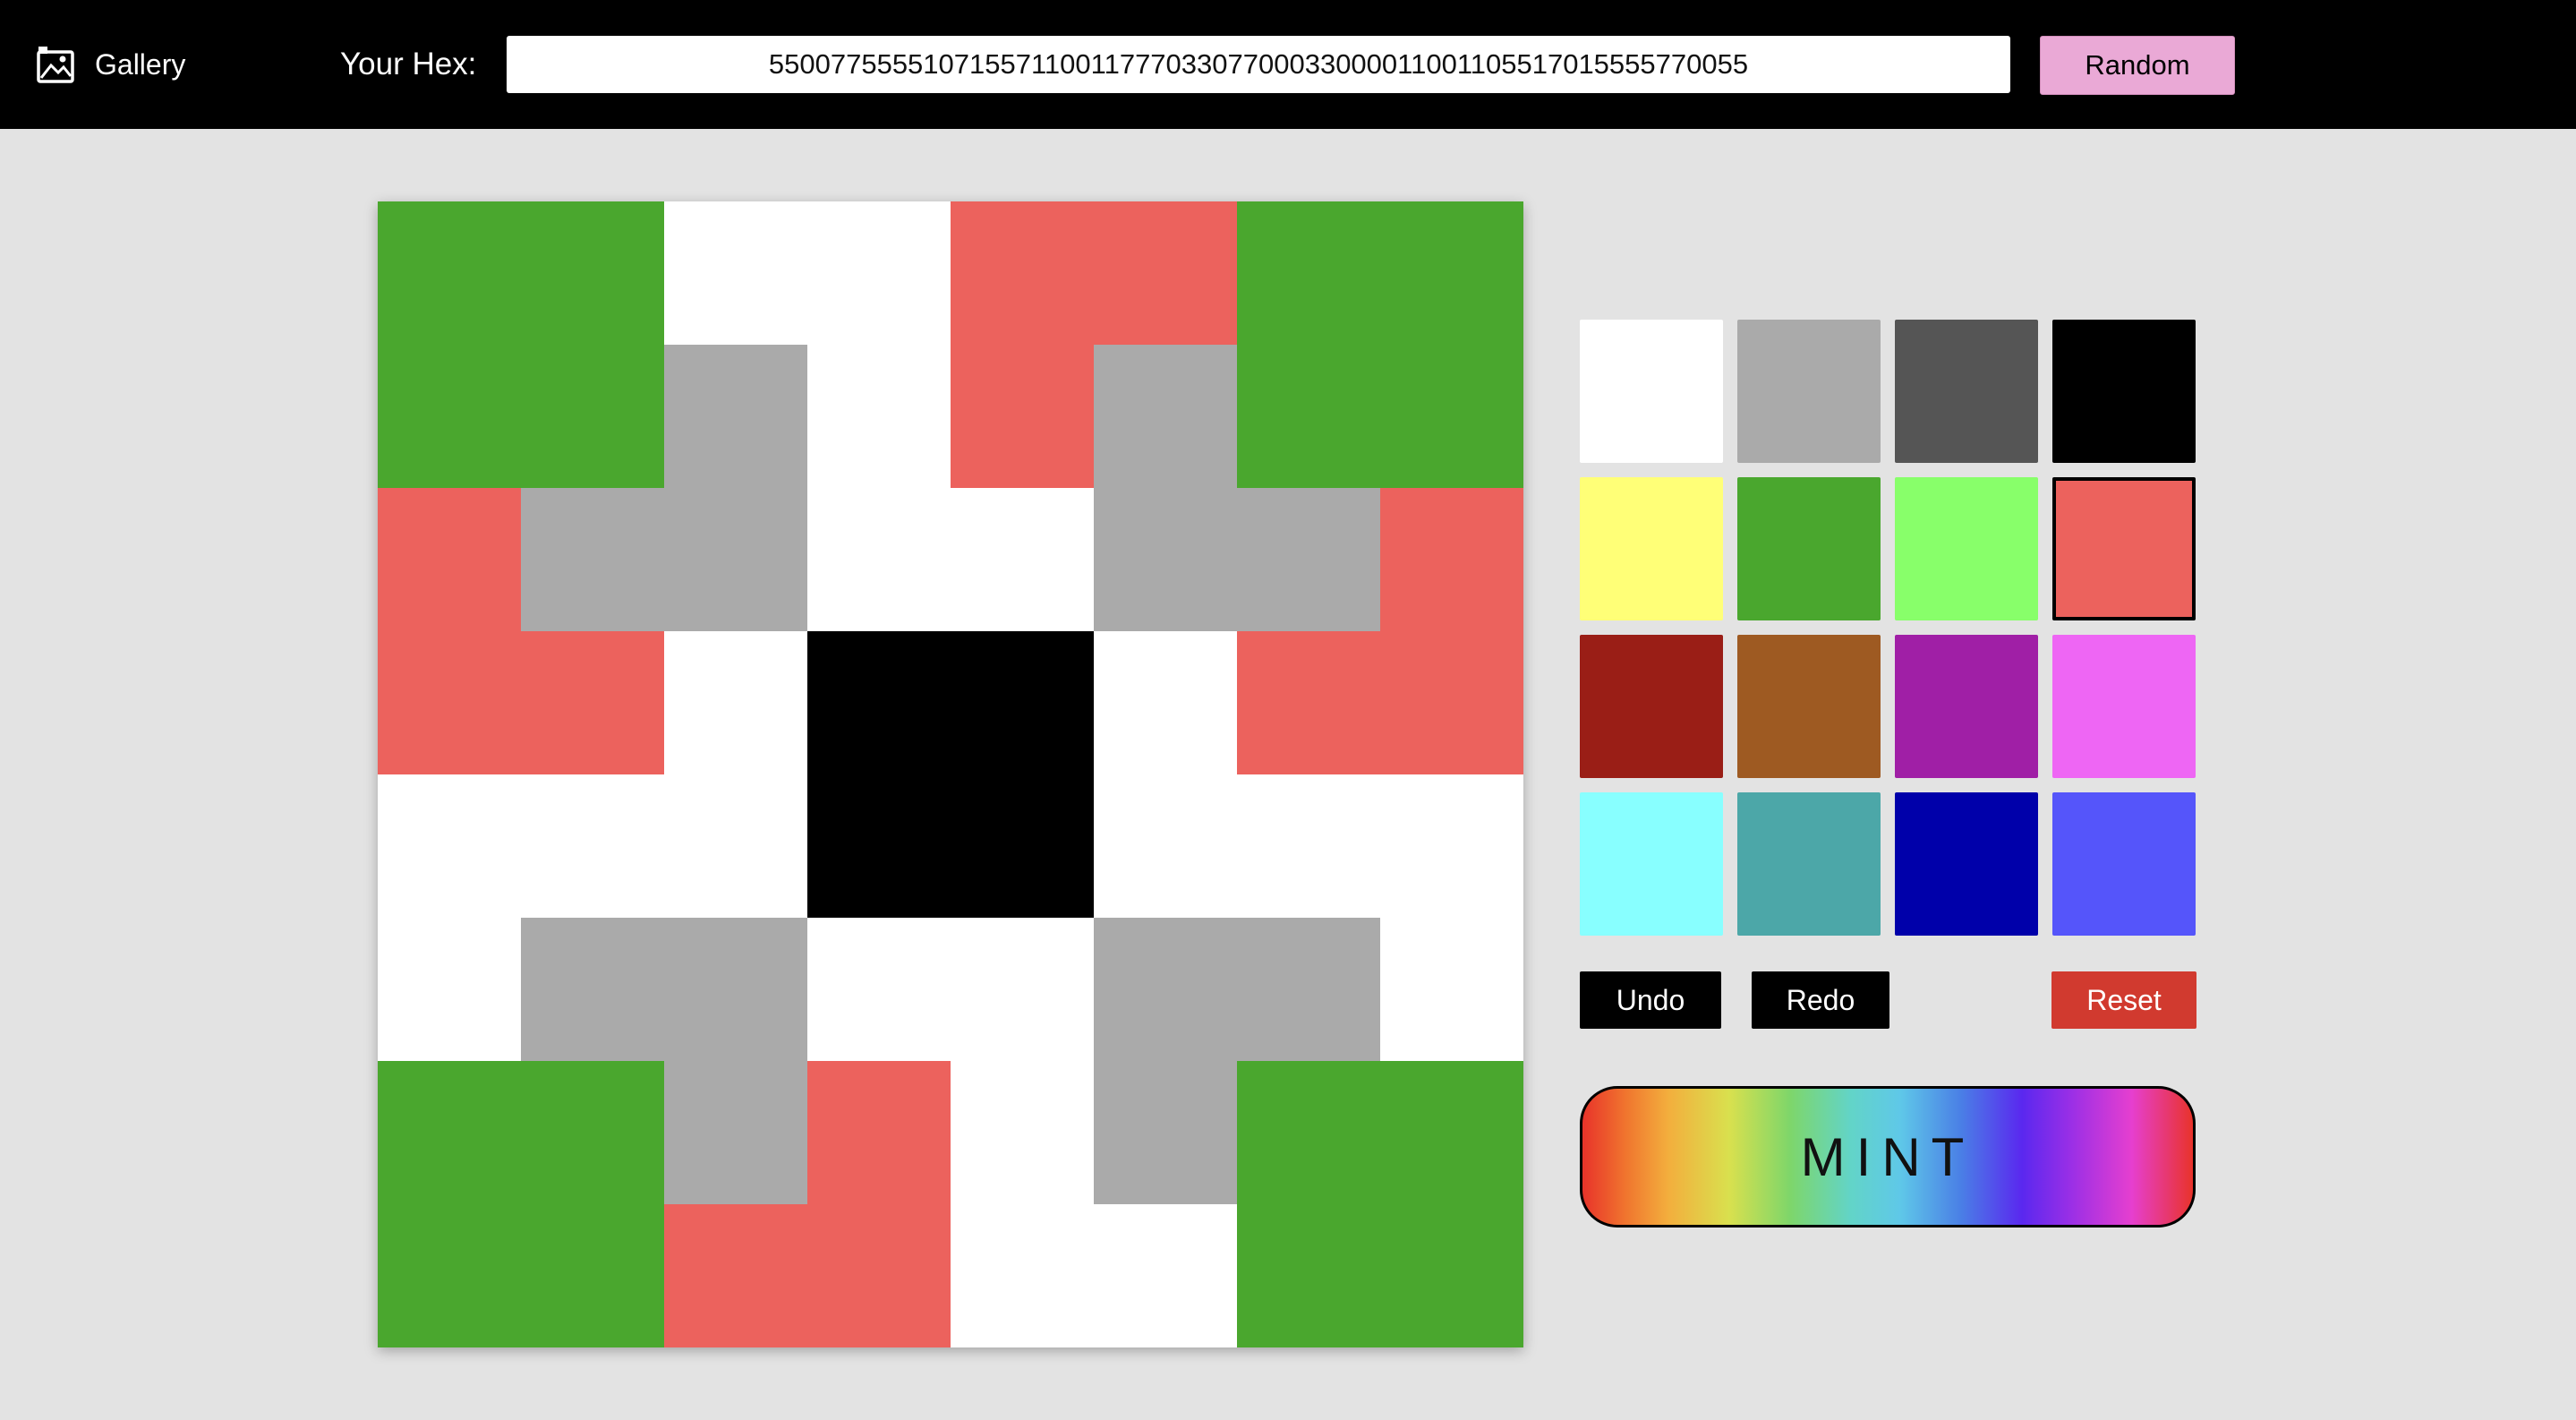  Describe the element at coordinates (2137, 65) in the screenshot. I see `random-button: Random` at that location.